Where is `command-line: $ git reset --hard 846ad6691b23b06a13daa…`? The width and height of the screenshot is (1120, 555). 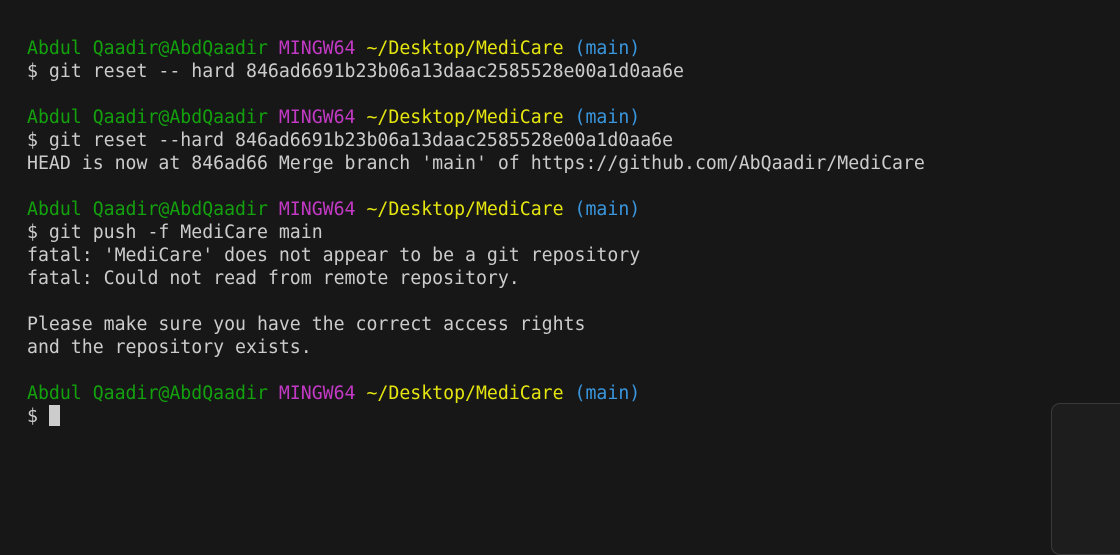 command-line: $ git reset --hard 846ad6691b23b06a13daa… is located at coordinates (476, 140).